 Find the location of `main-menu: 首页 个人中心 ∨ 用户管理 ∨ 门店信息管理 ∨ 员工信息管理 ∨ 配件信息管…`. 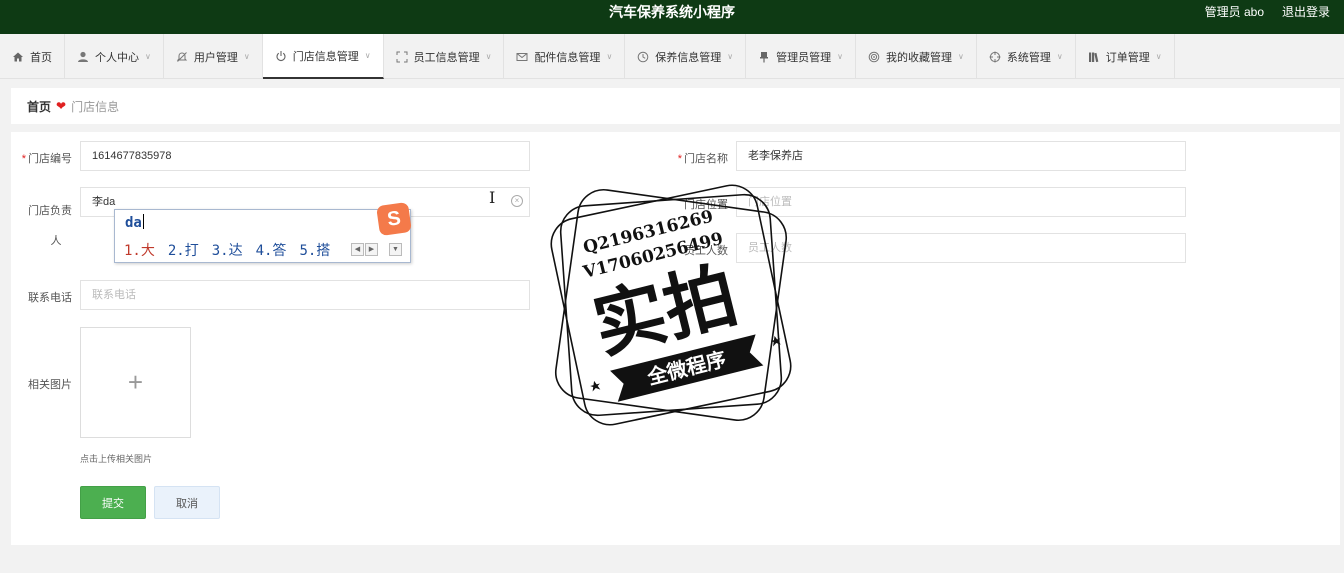

main-menu: 首页 个人中心 ∨ 用户管理 ∨ 门店信息管理 ∨ 员工信息管理 ∨ 配件信息管… is located at coordinates (672, 56).